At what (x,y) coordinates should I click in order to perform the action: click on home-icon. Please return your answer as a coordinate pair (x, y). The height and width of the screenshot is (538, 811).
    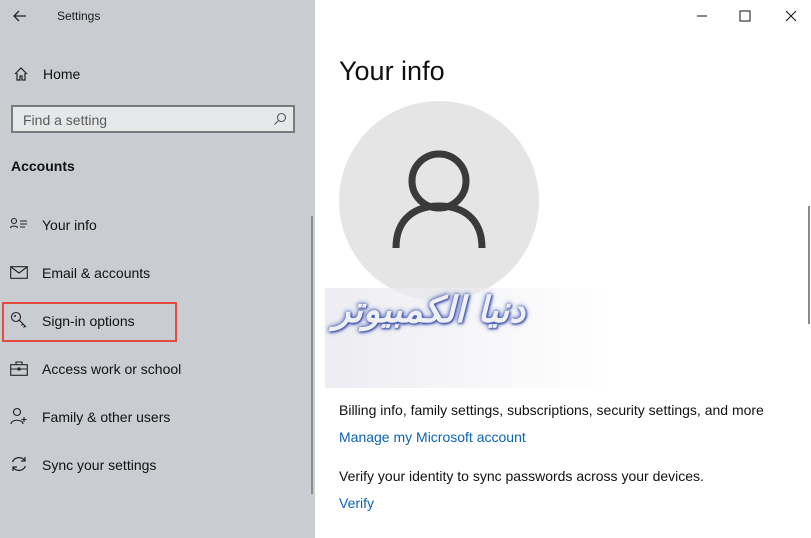
    Looking at the image, I should click on (21, 74).